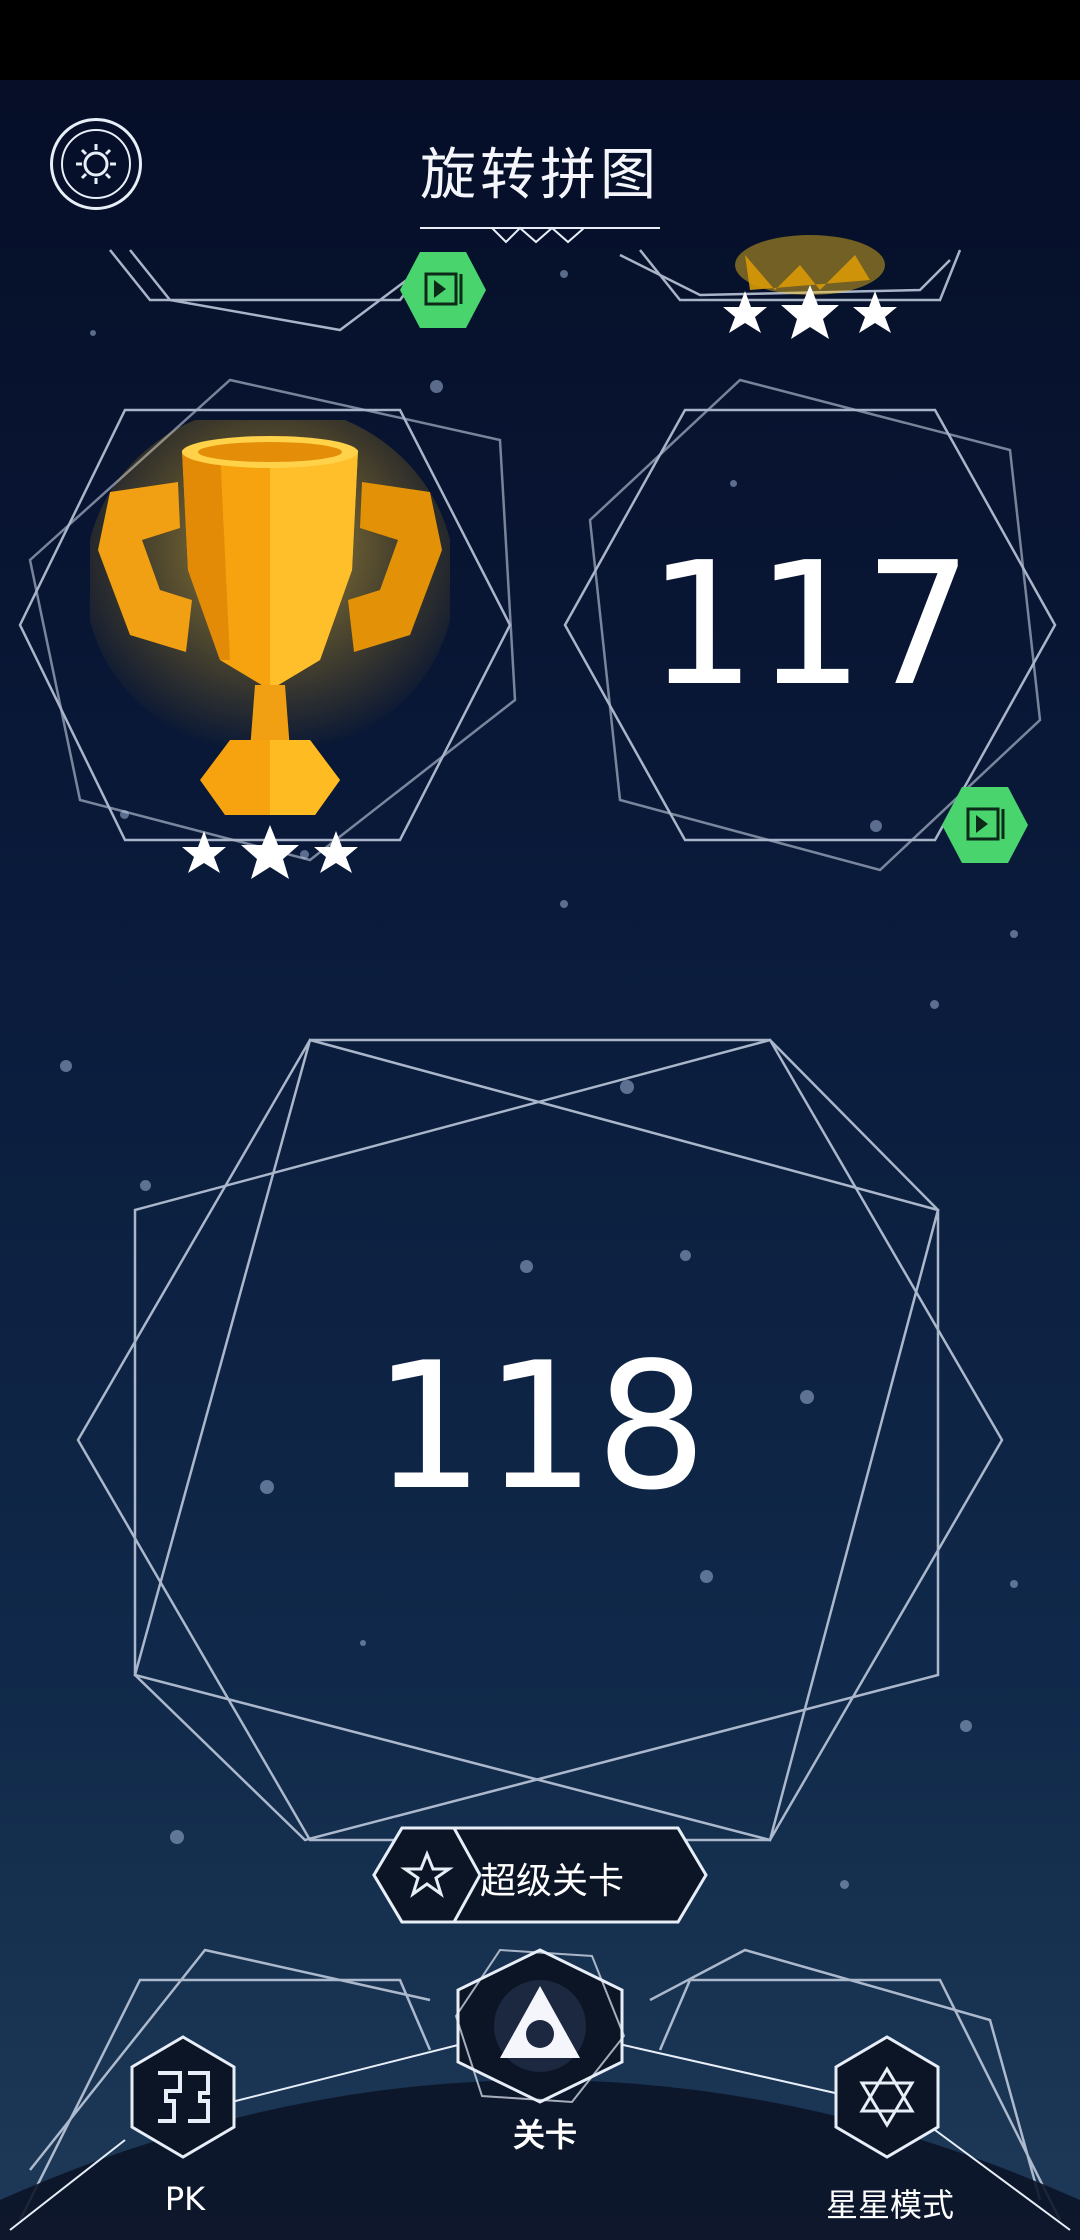 The width and height of the screenshot is (1080, 2240). Describe the element at coordinates (540, 175) in the screenshot. I see `page-title: 旋转拼图` at that location.